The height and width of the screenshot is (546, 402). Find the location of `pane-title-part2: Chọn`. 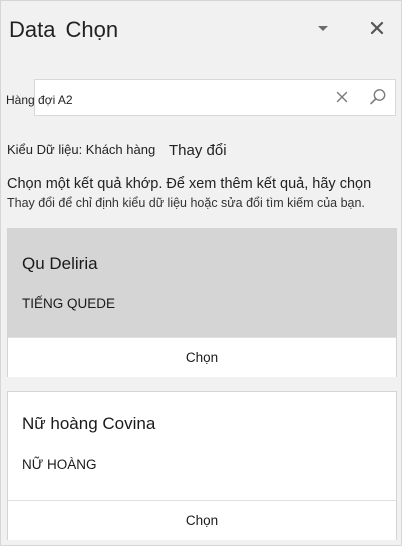

pane-title-part2: Chọn is located at coordinates (92, 29).